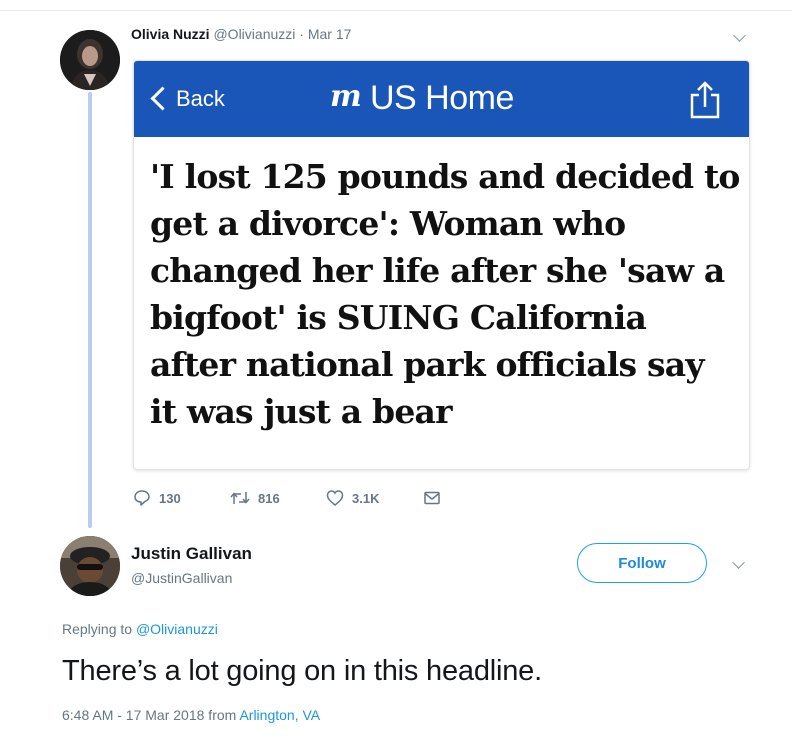  What do you see at coordinates (279, 715) in the screenshot?
I see `tweet-location-link: Arlington, VA` at bounding box center [279, 715].